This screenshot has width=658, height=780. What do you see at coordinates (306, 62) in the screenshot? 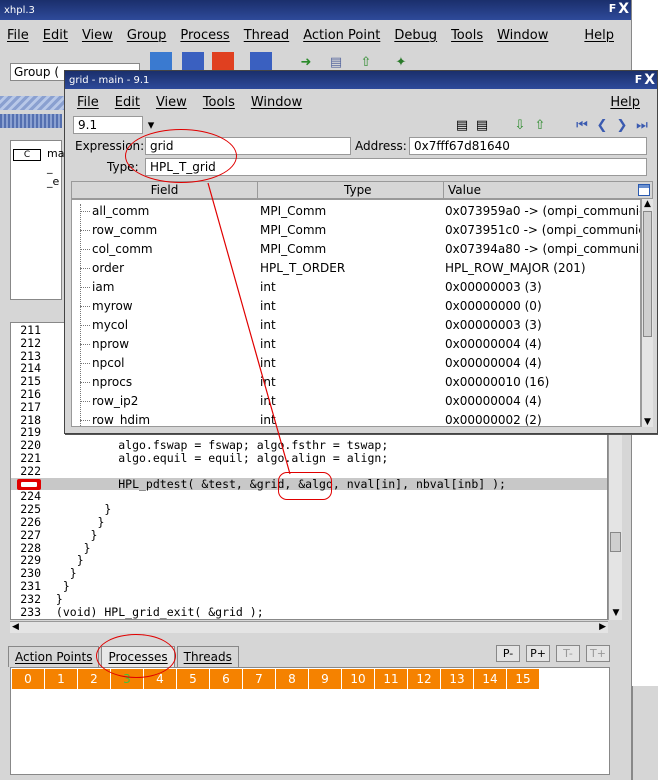
I see `next-icon: ➜` at bounding box center [306, 62].